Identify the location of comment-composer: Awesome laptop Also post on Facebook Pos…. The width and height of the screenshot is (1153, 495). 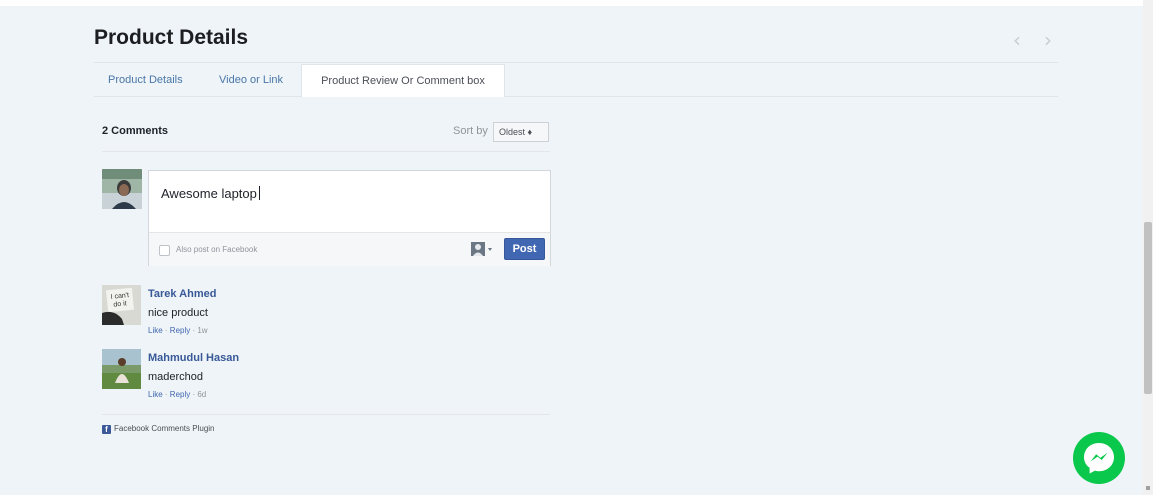
(349, 218).